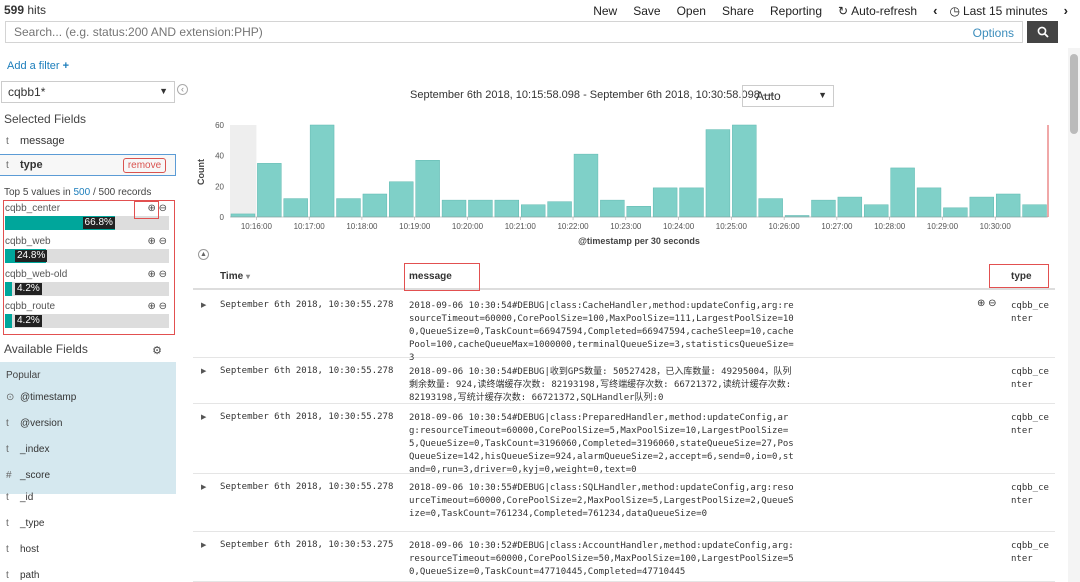  What do you see at coordinates (144, 165) in the screenshot?
I see `remove-field-button: remove` at bounding box center [144, 165].